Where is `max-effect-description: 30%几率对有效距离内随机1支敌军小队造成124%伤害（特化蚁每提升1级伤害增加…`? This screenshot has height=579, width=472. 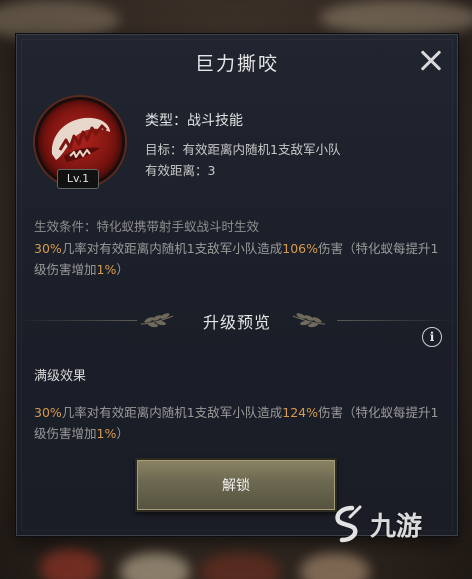 max-effect-description: 30%几率对有效距离内随机1支敌军小队造成124%伤害（特化蚁每提升1级伤害增加… is located at coordinates (239, 423).